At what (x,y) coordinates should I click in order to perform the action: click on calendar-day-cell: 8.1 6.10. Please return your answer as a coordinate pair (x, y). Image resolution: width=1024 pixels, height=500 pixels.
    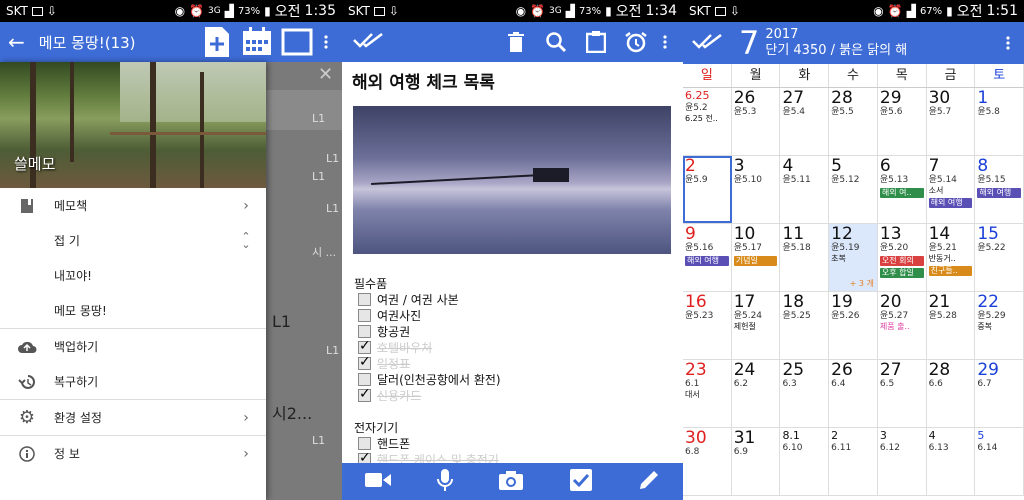
    Looking at the image, I should click on (805, 461).